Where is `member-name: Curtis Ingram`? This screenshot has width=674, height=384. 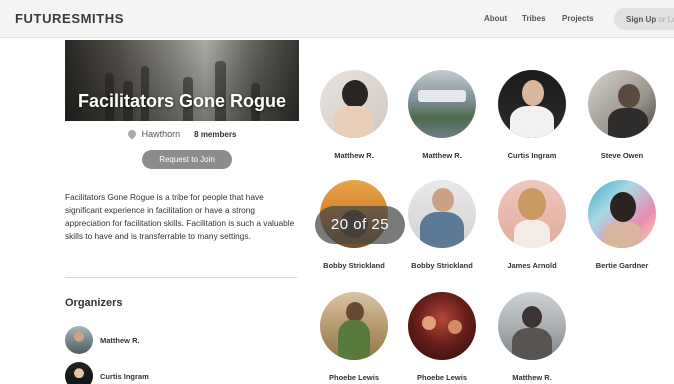
member-name: Curtis Ingram is located at coordinates (532, 155).